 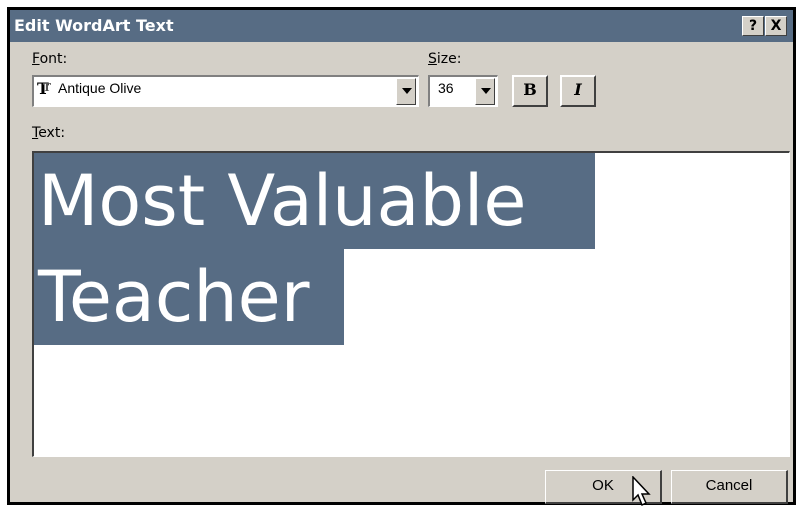 What do you see at coordinates (463, 91) in the screenshot?
I see `size-combobox: 36` at bounding box center [463, 91].